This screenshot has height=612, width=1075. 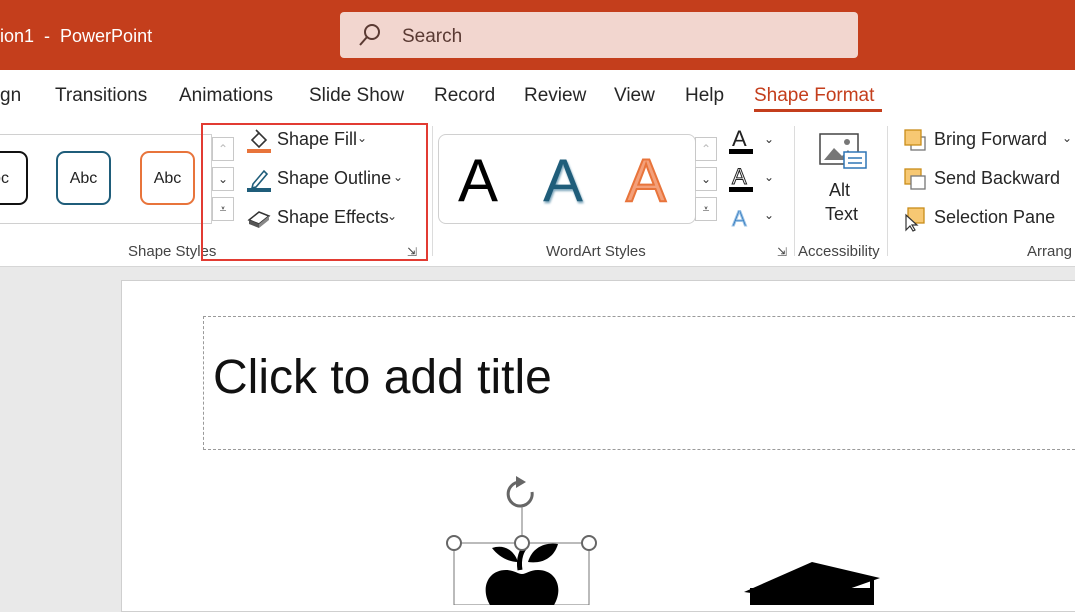 I want to click on send-backward-icon, so click(x=915, y=179).